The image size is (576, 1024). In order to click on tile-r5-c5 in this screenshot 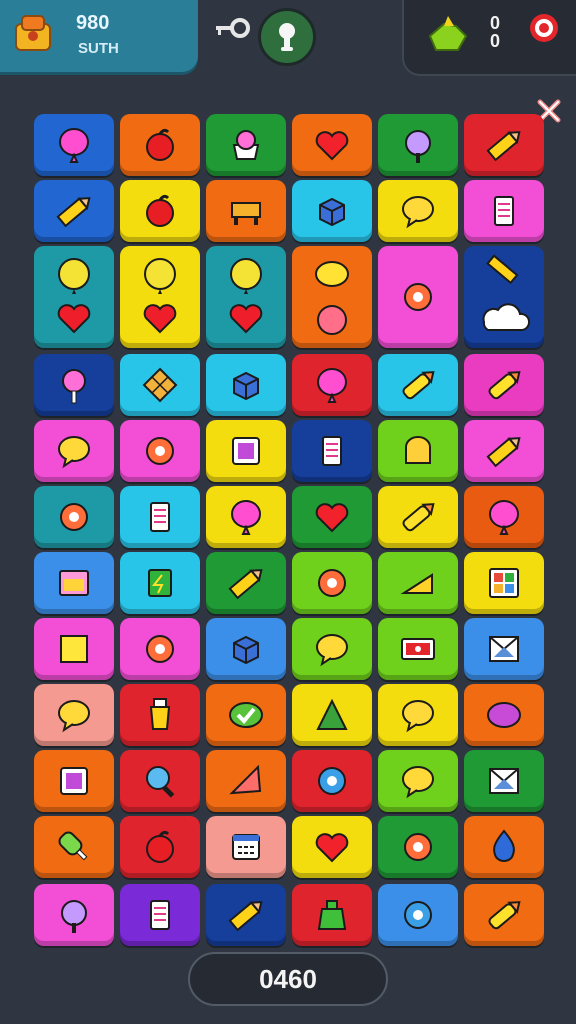, I will do `click(418, 451)`.